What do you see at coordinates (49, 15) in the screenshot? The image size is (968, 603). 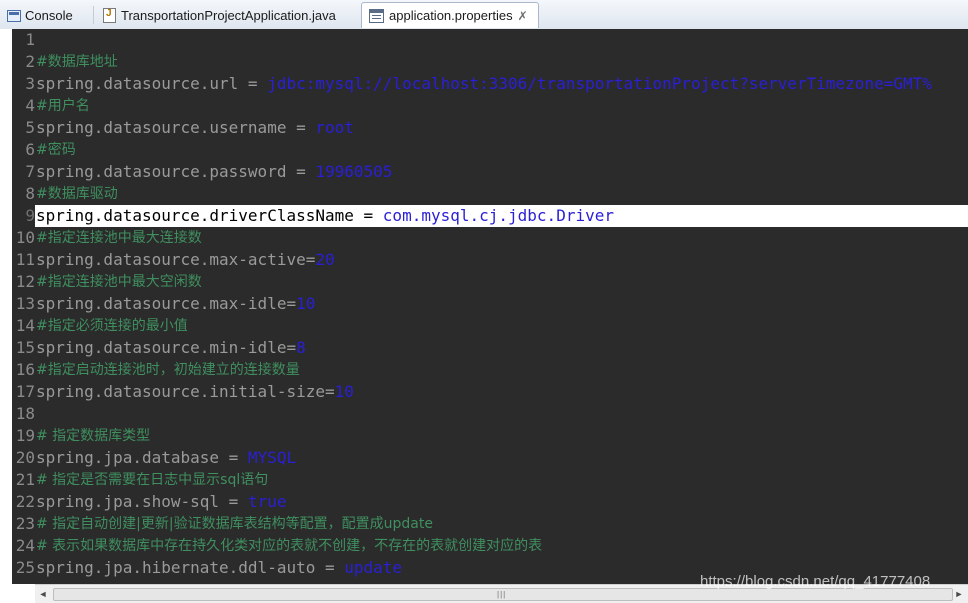 I see `tab-console-label: Console` at bounding box center [49, 15].